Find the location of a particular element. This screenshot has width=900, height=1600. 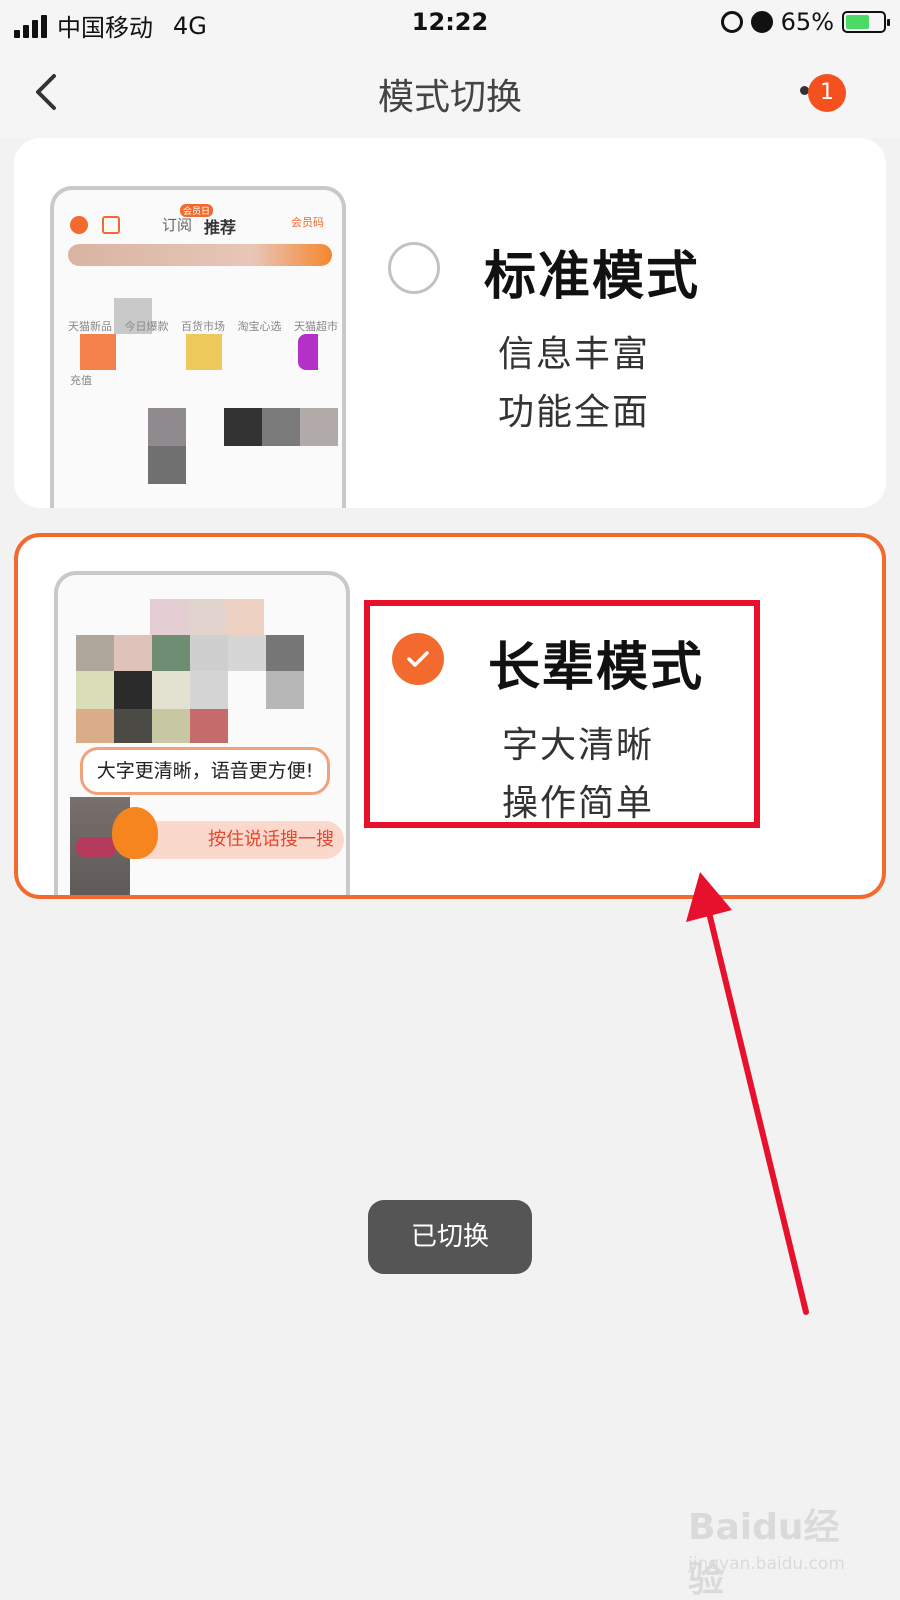

watermark-brand: Baidu经验 is located at coordinates (764, 1553).